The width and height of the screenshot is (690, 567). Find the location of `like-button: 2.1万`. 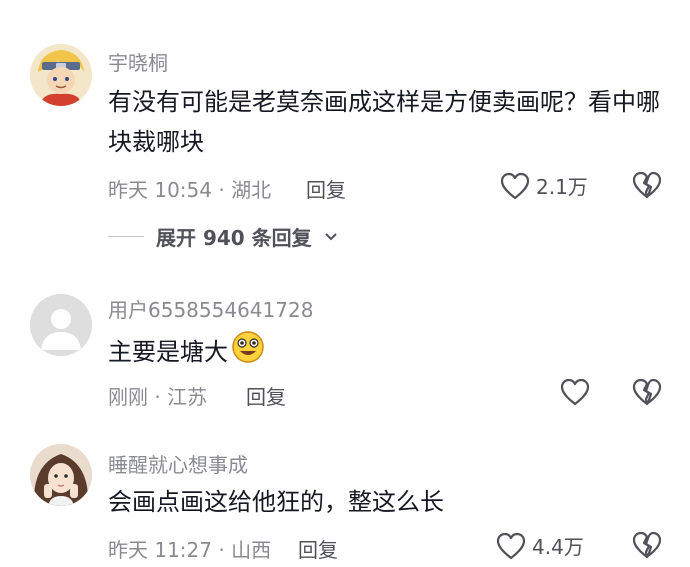

like-button: 2.1万 is located at coordinates (544, 185).